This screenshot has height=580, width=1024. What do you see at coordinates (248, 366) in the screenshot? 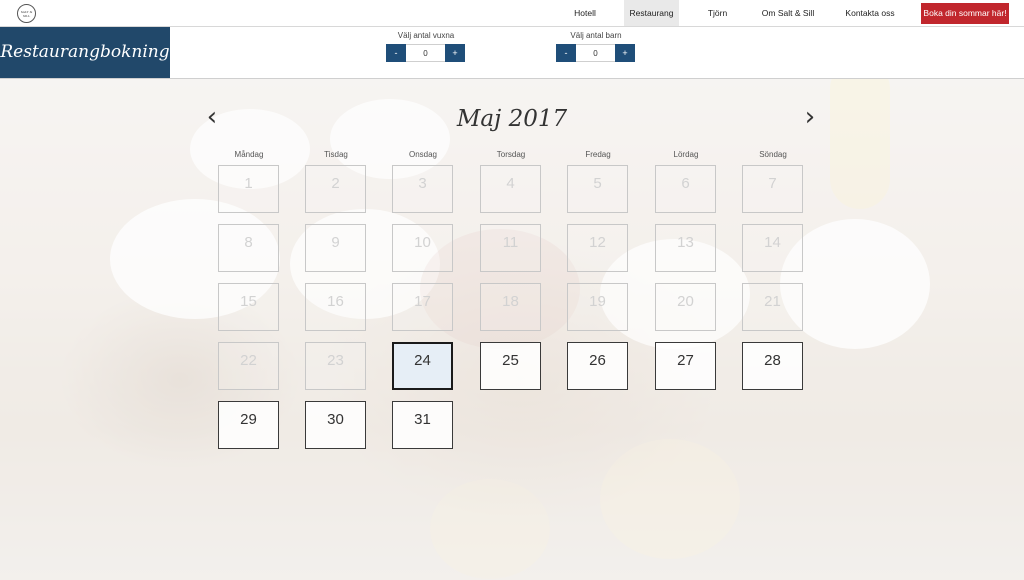
I see `calendar-day: 22` at bounding box center [248, 366].